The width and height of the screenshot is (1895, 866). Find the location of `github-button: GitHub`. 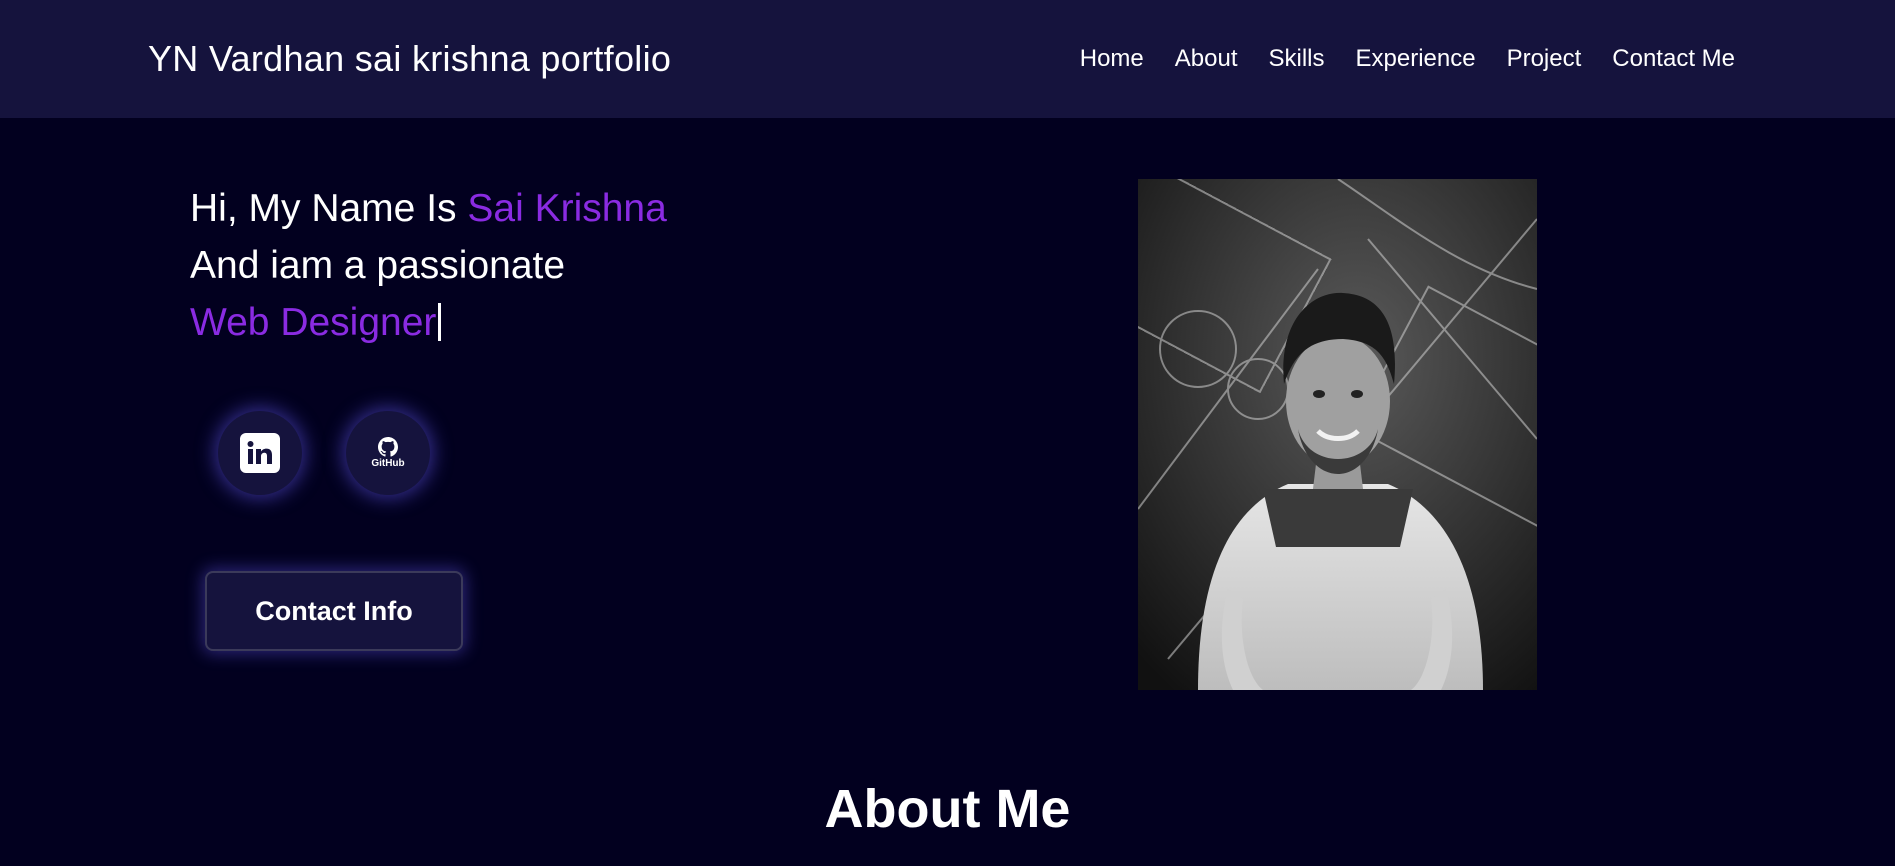

github-button: GitHub is located at coordinates (388, 453).